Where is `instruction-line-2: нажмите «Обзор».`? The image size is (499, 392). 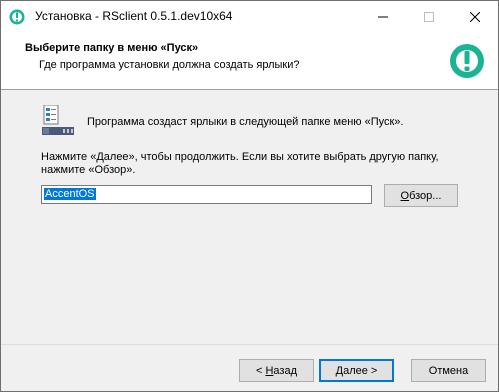 instruction-line-2: нажмите «Обзор». is located at coordinates (88, 170).